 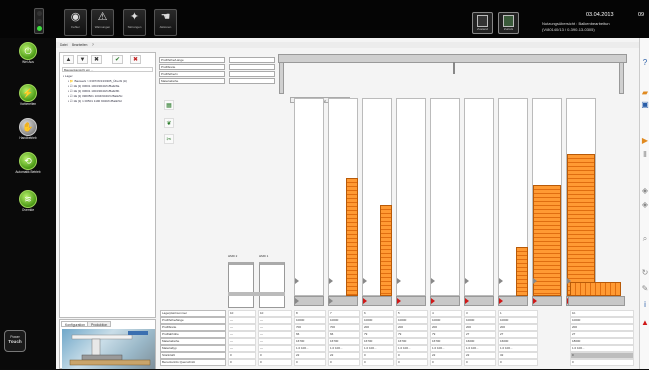 I want to click on folder-icon: ▰, so click(x=644, y=94).